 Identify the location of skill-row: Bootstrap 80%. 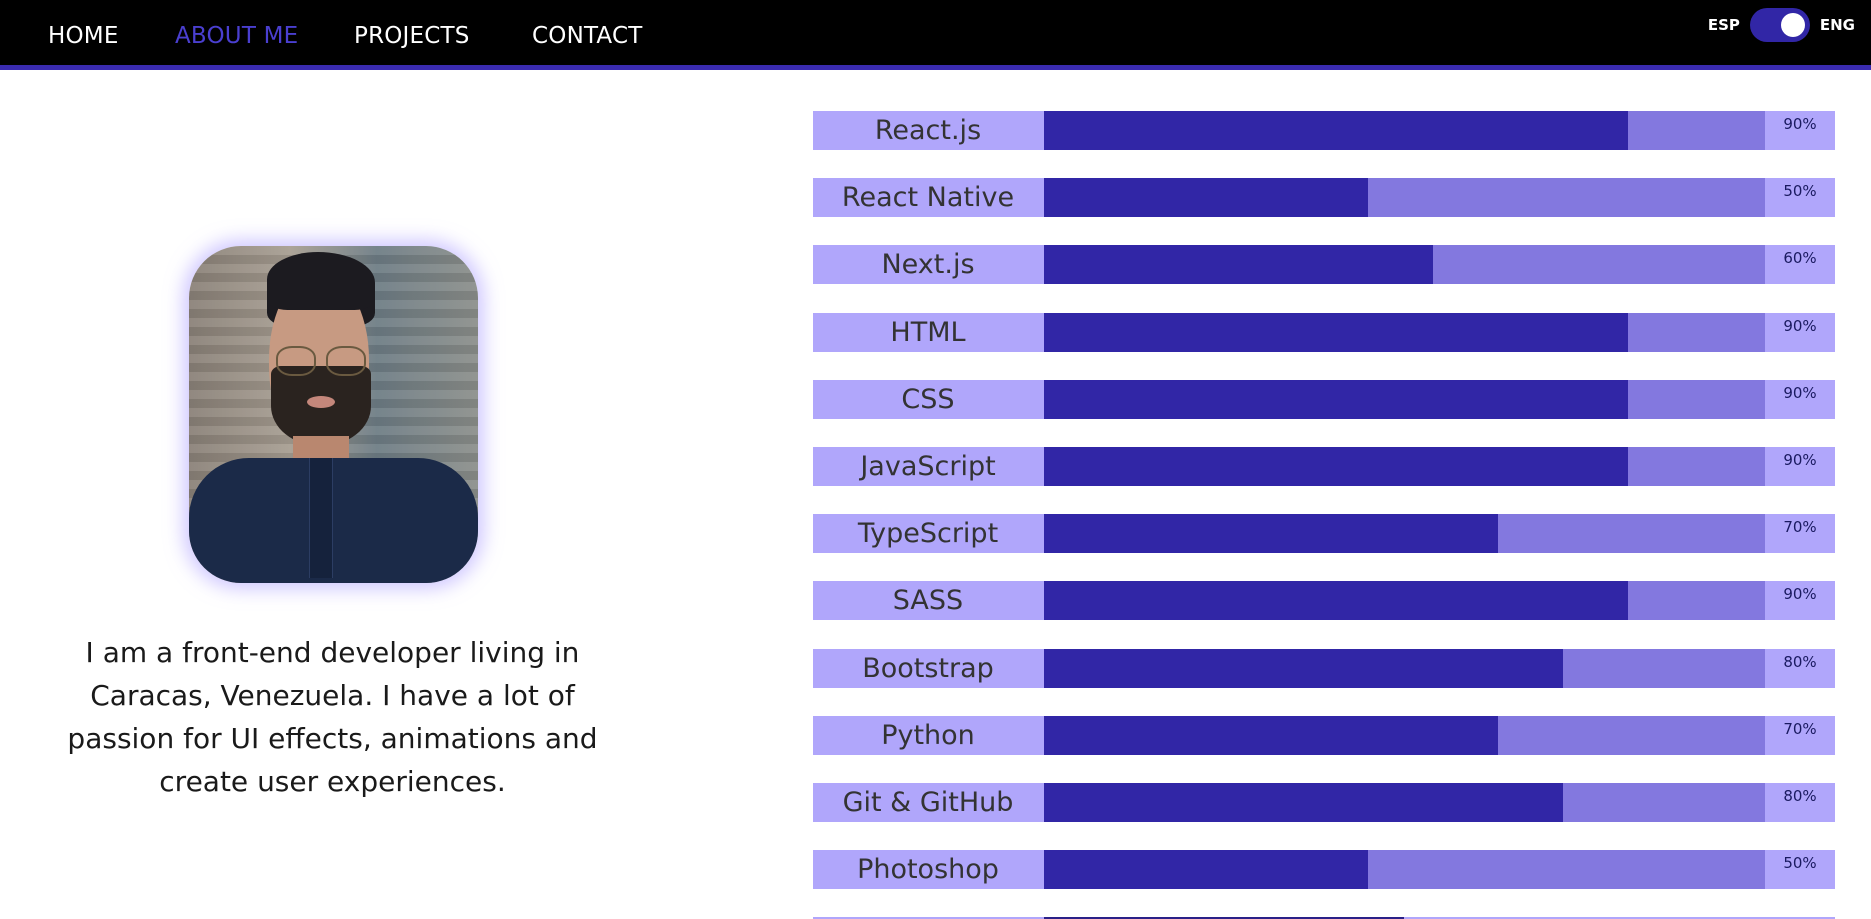
(1324, 668).